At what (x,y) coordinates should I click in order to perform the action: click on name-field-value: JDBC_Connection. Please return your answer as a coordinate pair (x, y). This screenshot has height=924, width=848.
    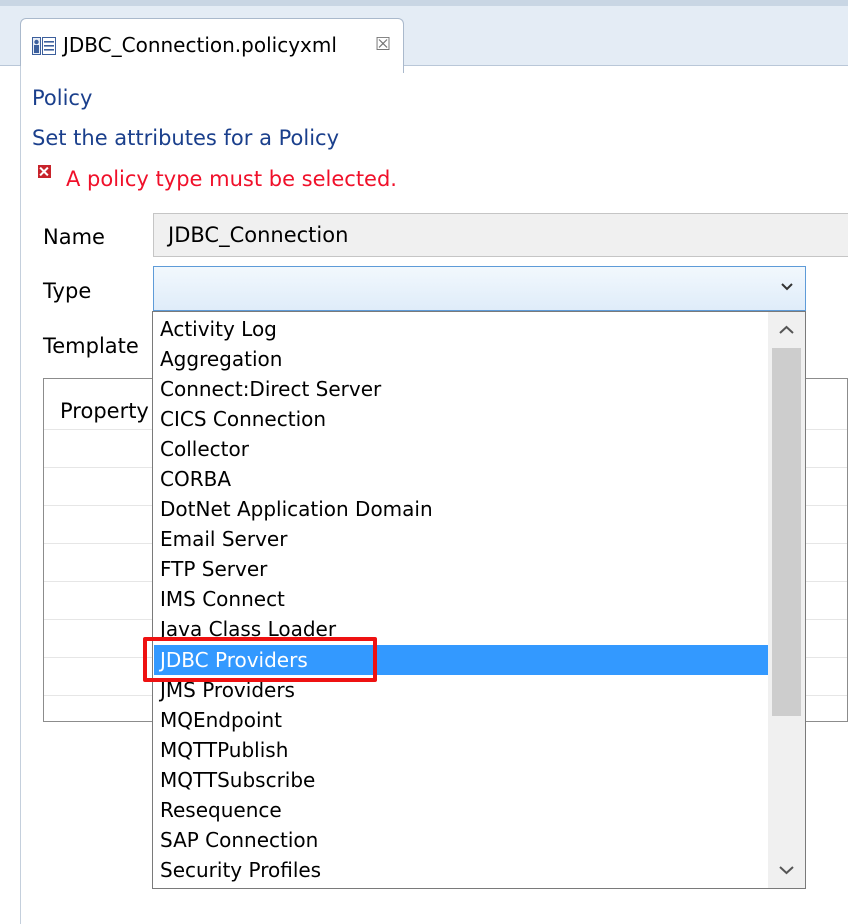
    Looking at the image, I should click on (258, 235).